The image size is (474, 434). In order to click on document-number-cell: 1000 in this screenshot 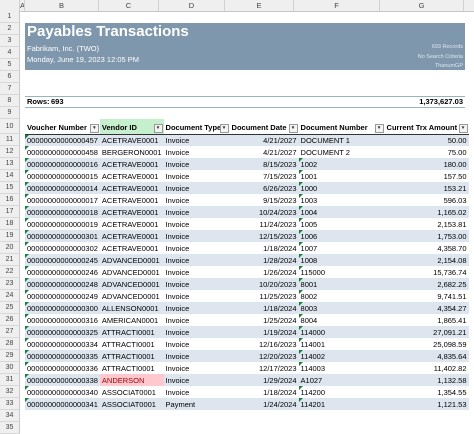, I will do `click(341, 188)`.